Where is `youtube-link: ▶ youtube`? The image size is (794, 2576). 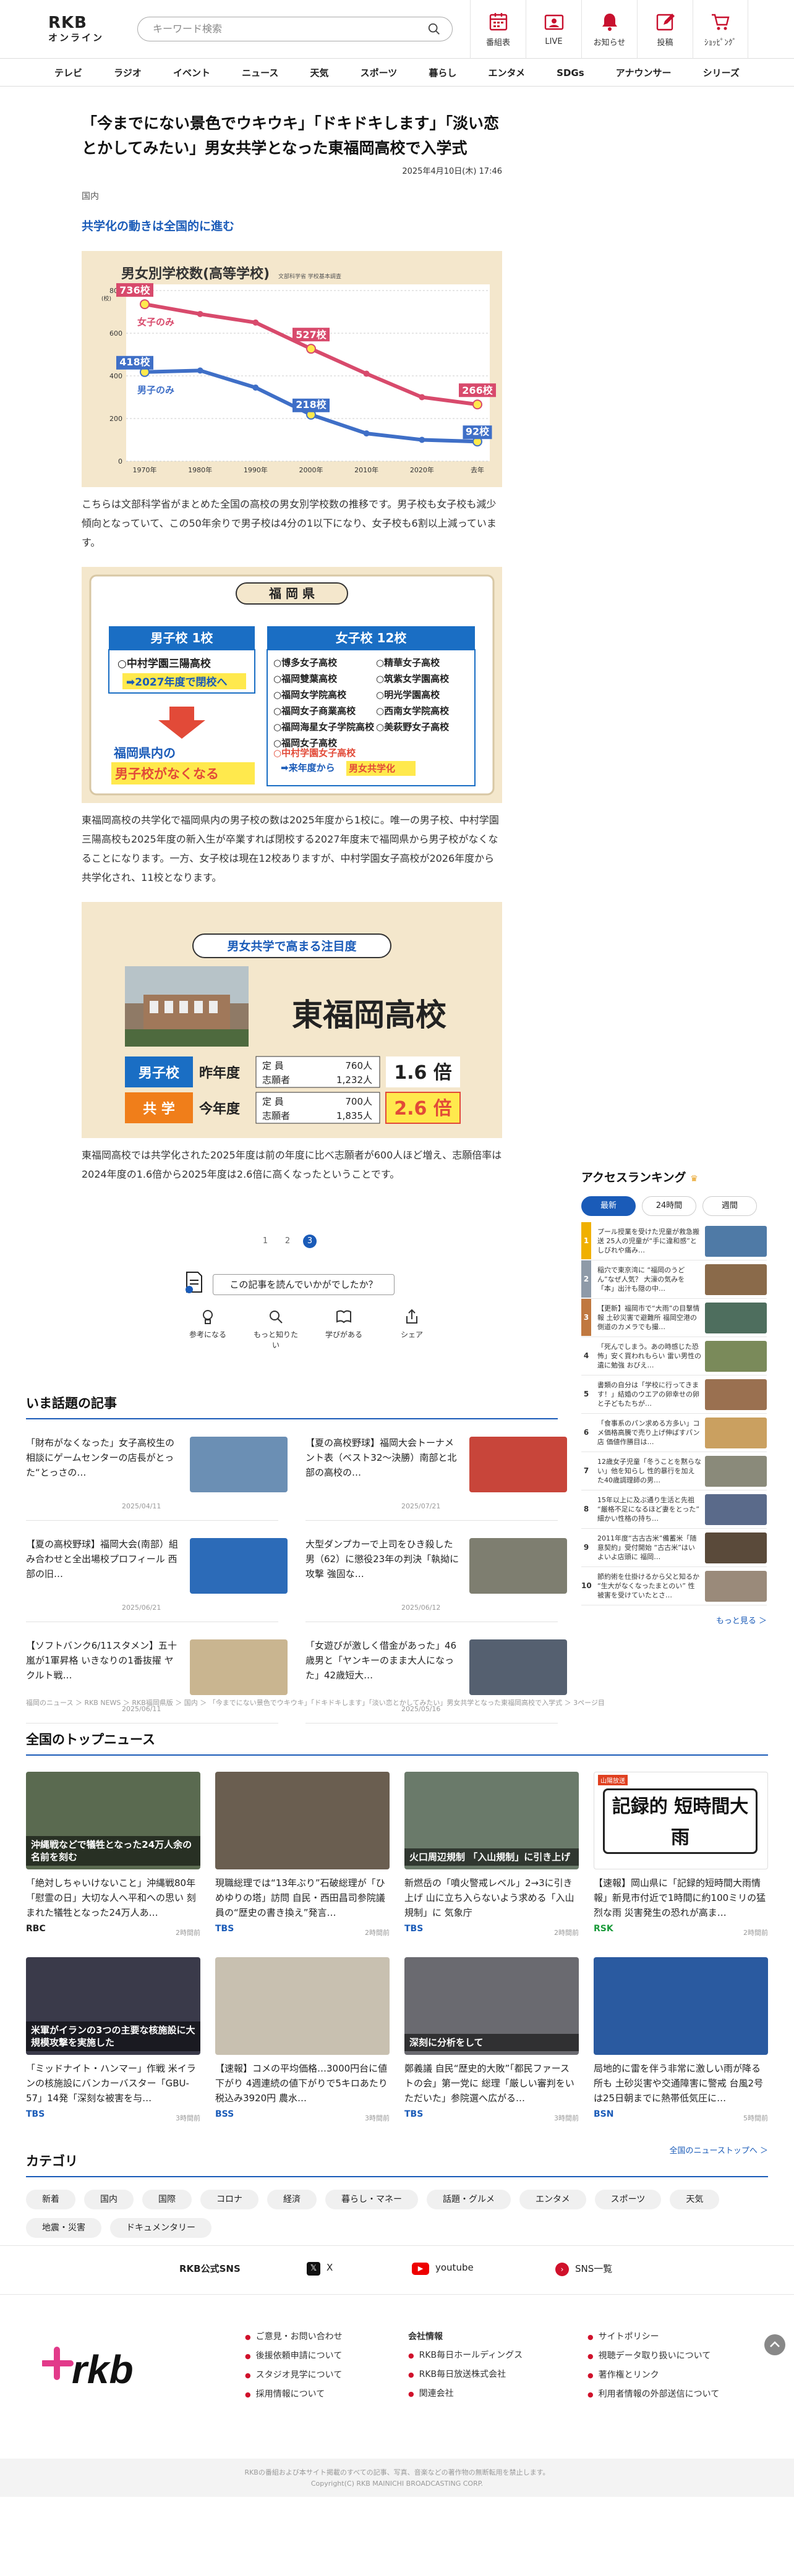
youtube-link: ▶ youtube is located at coordinates (443, 2268).